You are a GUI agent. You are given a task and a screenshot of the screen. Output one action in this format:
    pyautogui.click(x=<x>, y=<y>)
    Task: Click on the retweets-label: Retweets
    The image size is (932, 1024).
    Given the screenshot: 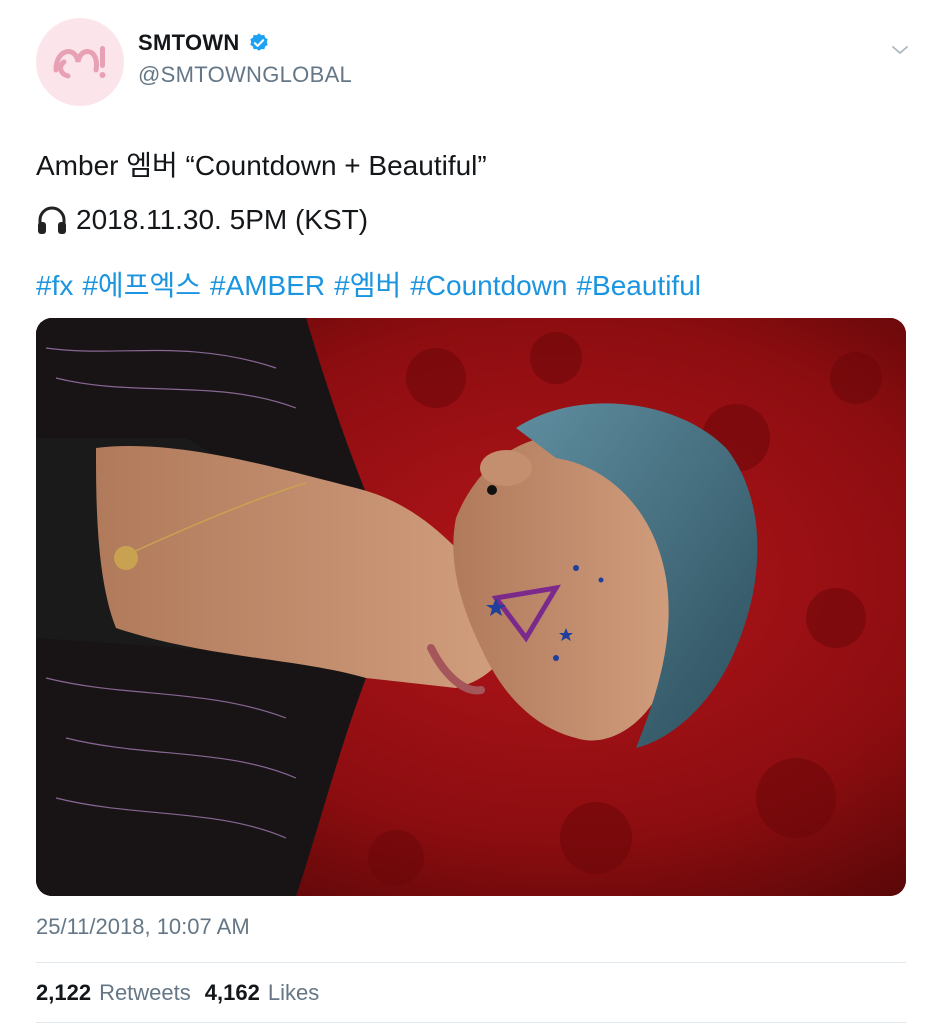 What is the action you would take?
    pyautogui.click(x=145, y=993)
    